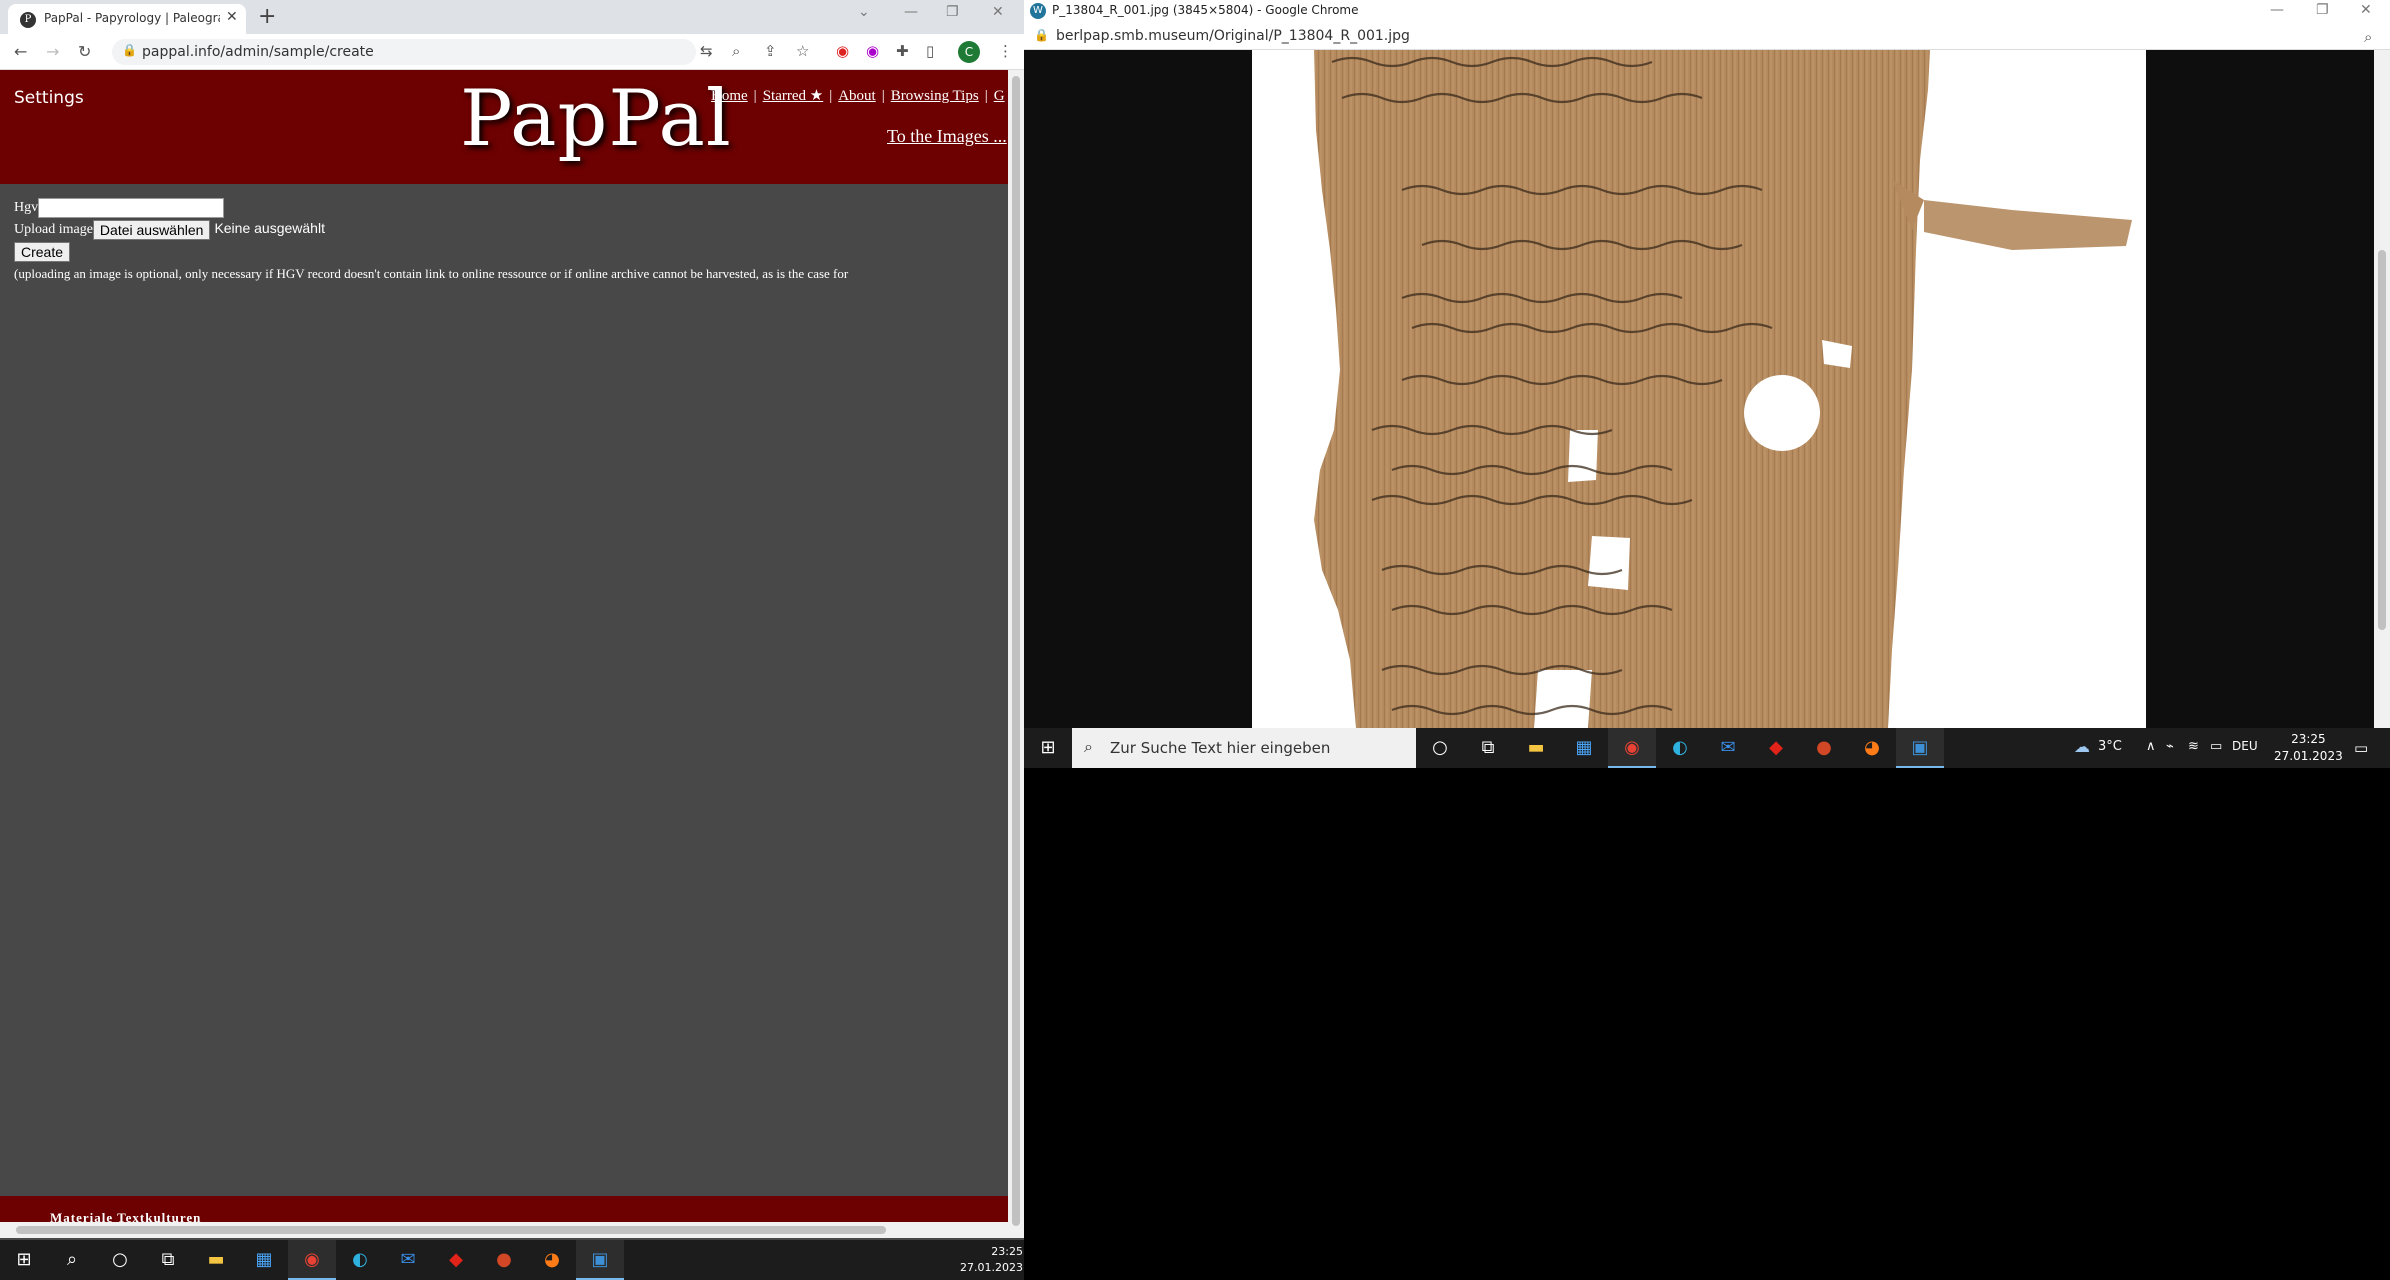 The height and width of the screenshot is (1280, 2390). I want to click on no-file-selected-text: Keine ausgewählt, so click(269, 228).